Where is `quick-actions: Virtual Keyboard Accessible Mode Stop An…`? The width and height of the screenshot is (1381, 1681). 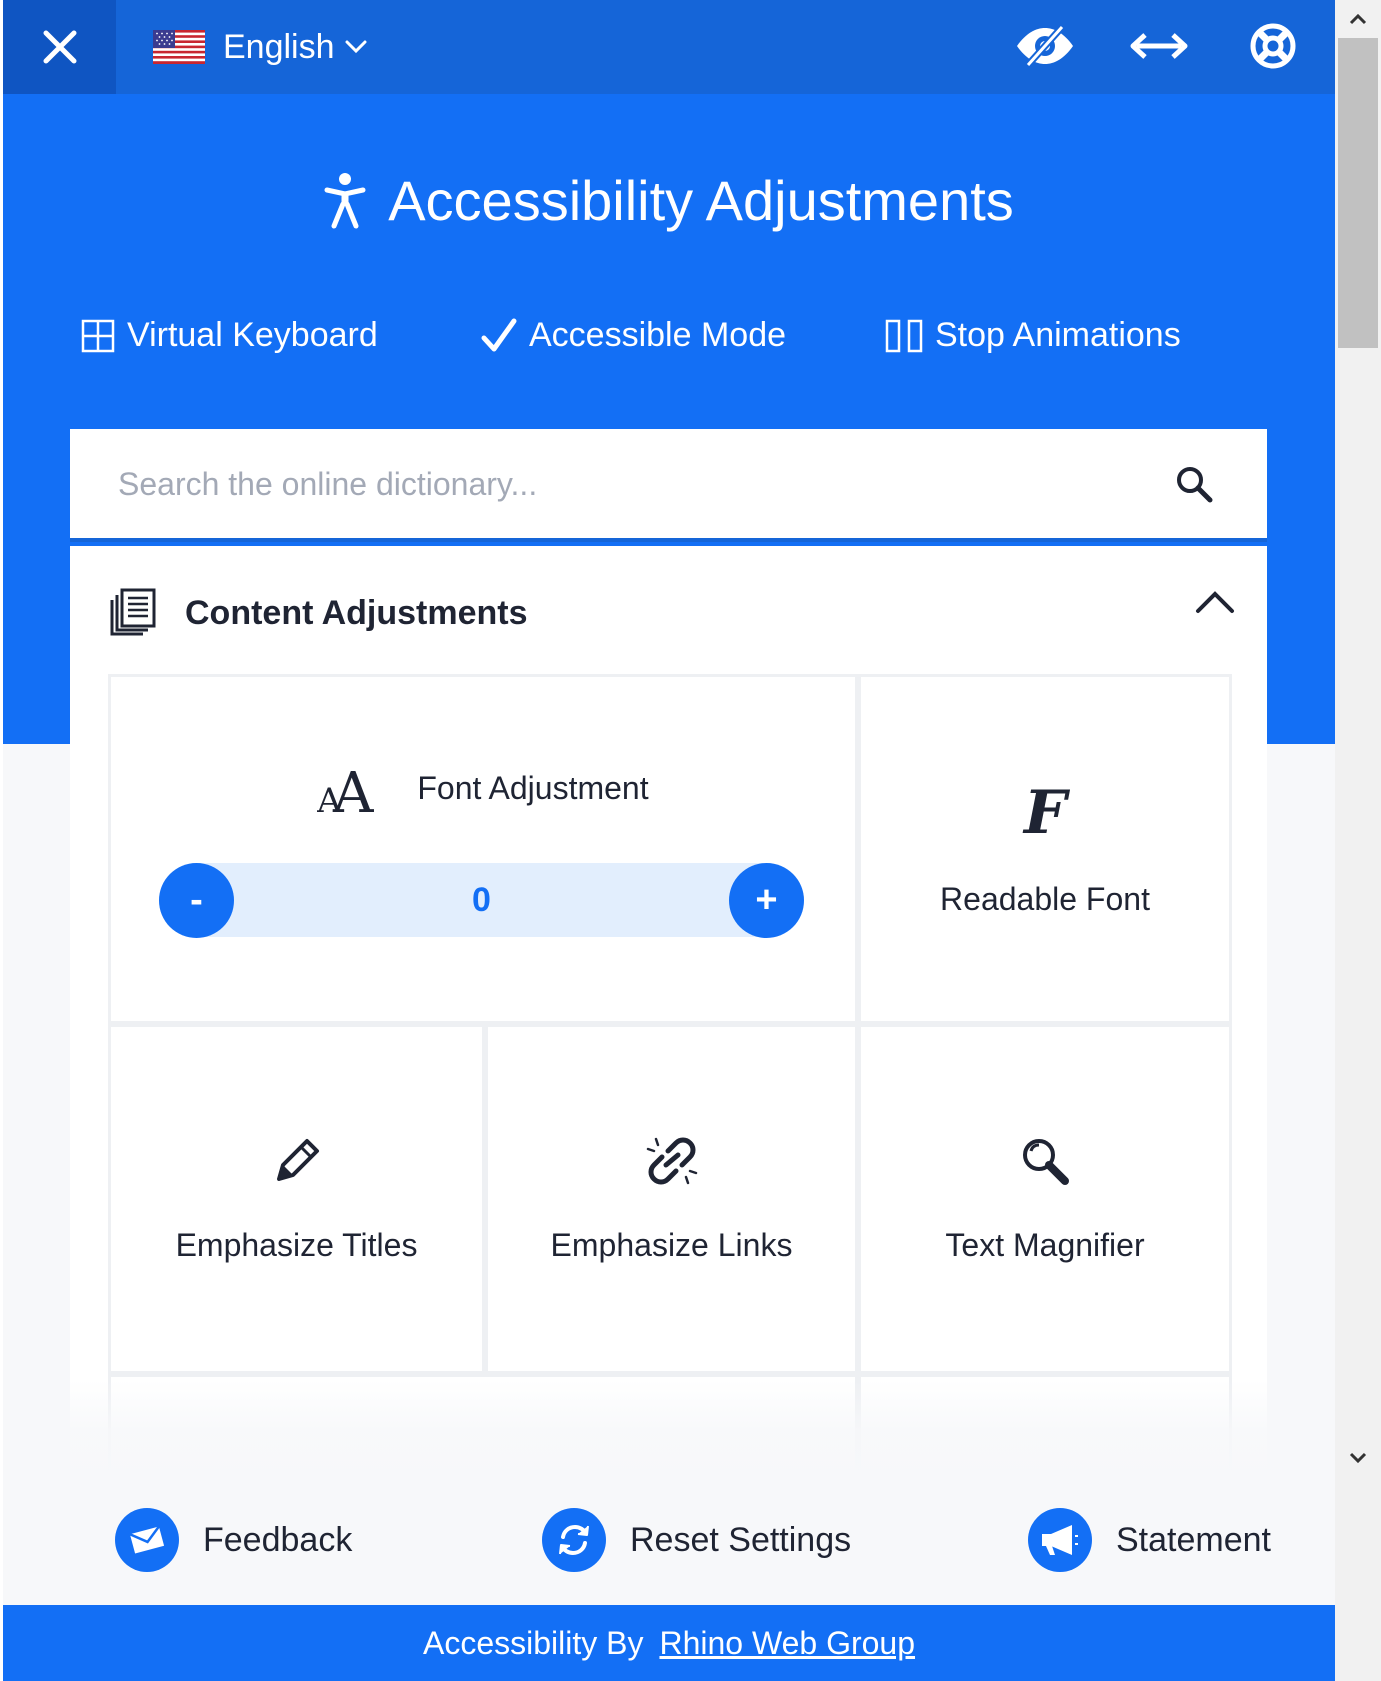
quick-actions: Virtual Keyboard Accessible Mode Stop An… is located at coordinates (669, 346).